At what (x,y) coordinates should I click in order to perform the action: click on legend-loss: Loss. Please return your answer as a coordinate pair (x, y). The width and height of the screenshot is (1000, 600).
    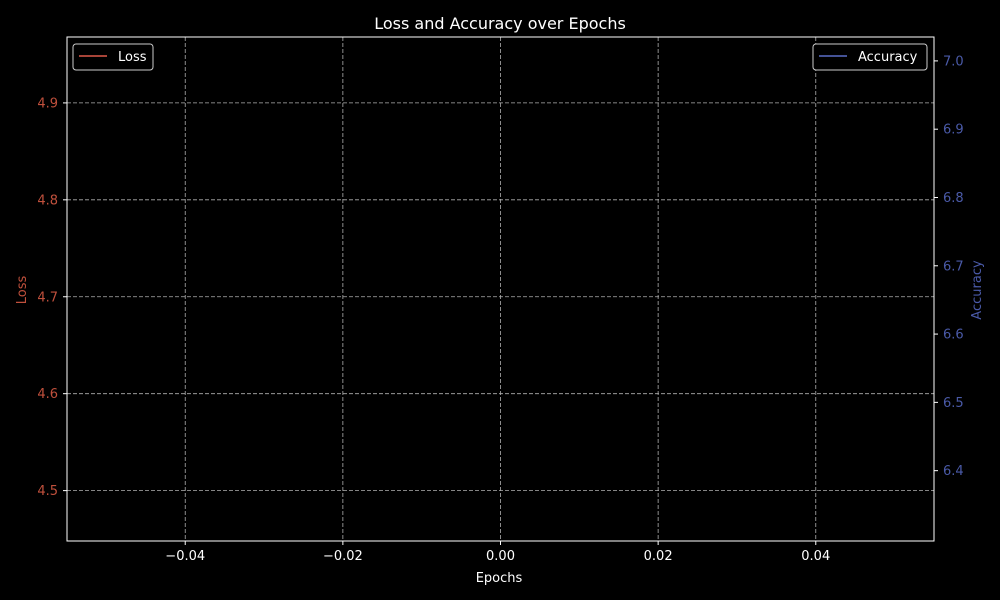
    Looking at the image, I should click on (113, 57).